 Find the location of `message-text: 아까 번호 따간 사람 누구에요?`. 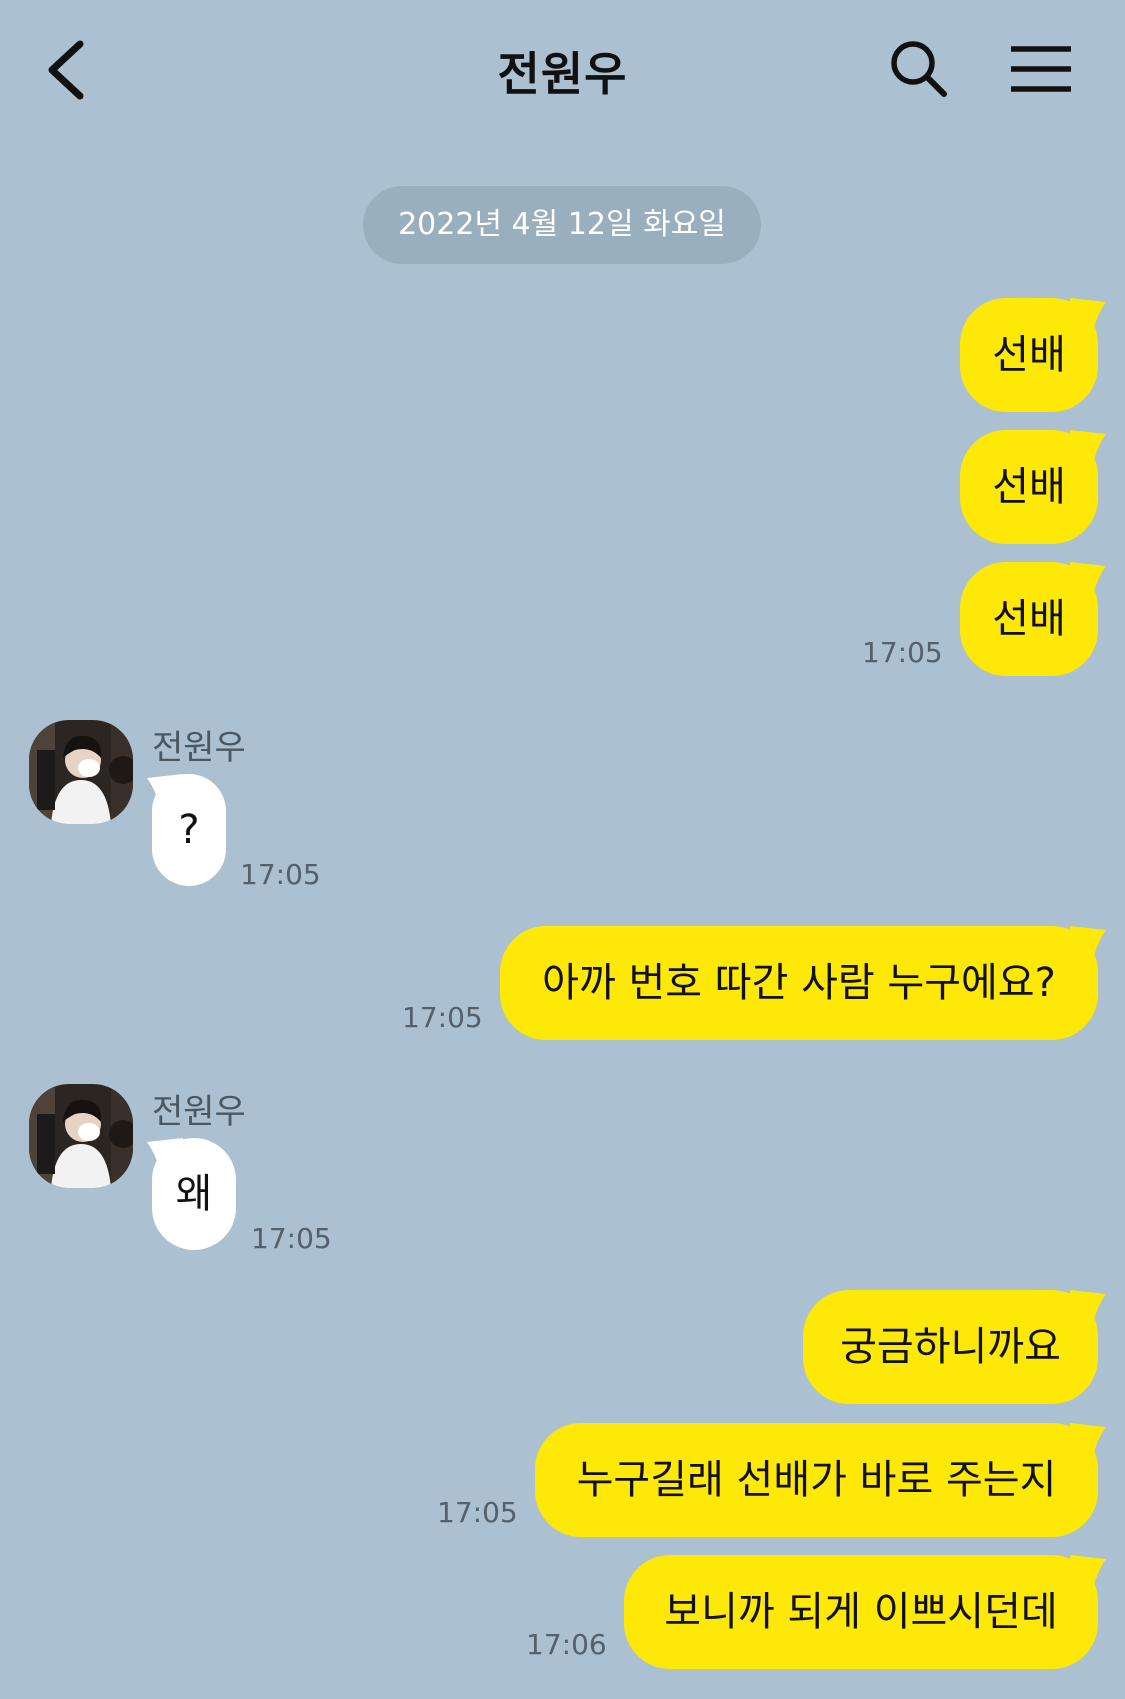

message-text: 아까 번호 따간 사람 누구에요? is located at coordinates (799, 983).